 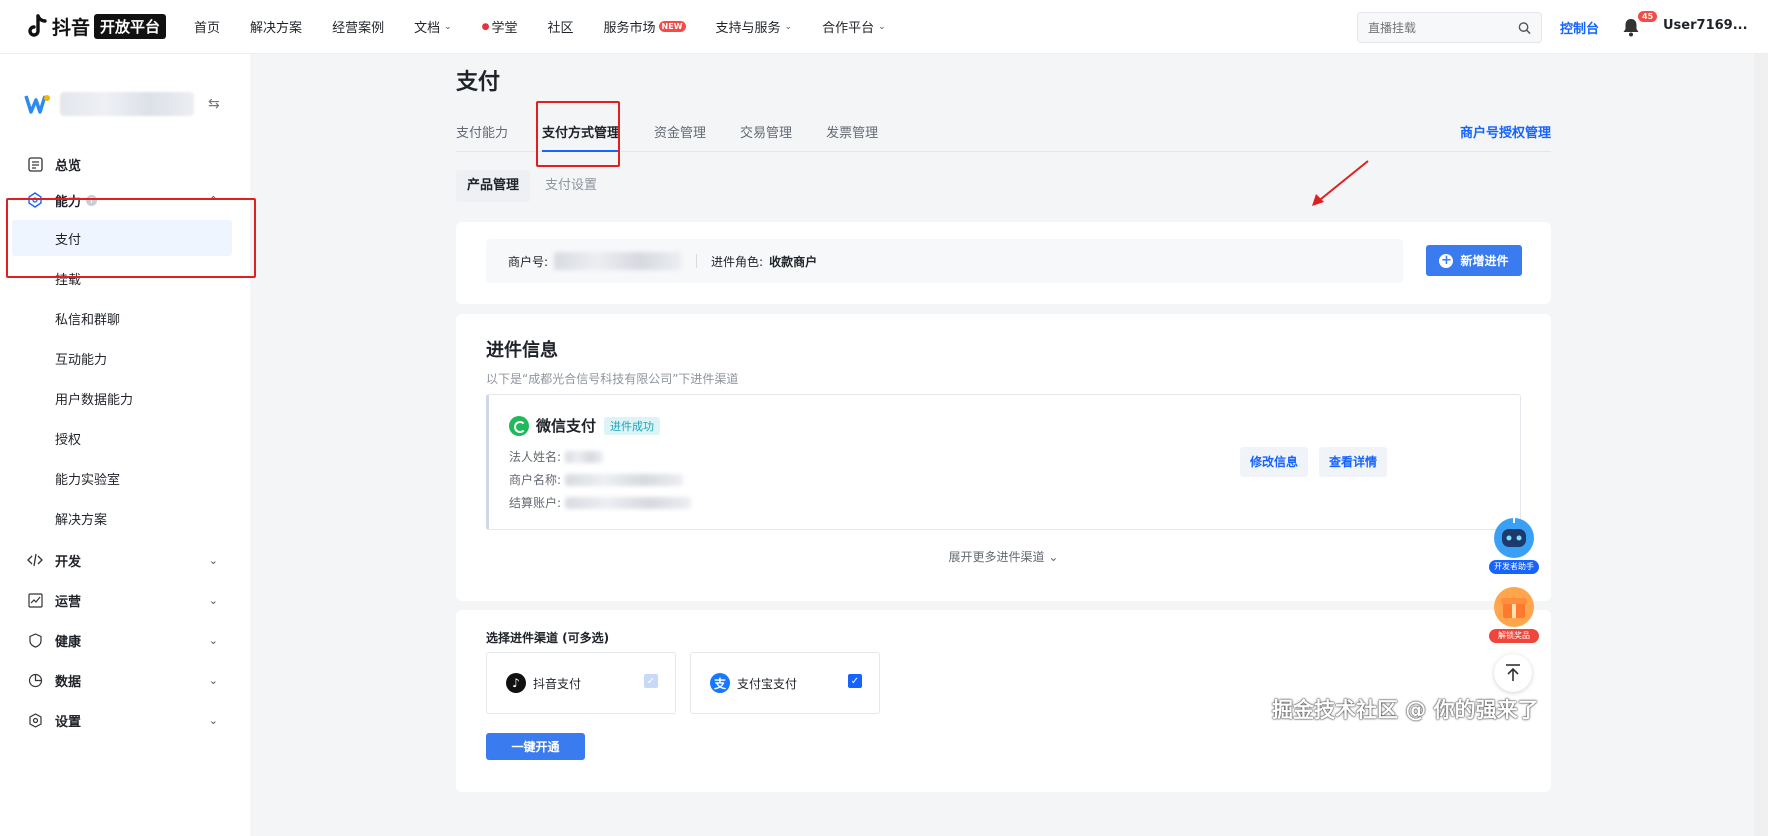 I want to click on nav-label: 经营案例, so click(x=358, y=28).